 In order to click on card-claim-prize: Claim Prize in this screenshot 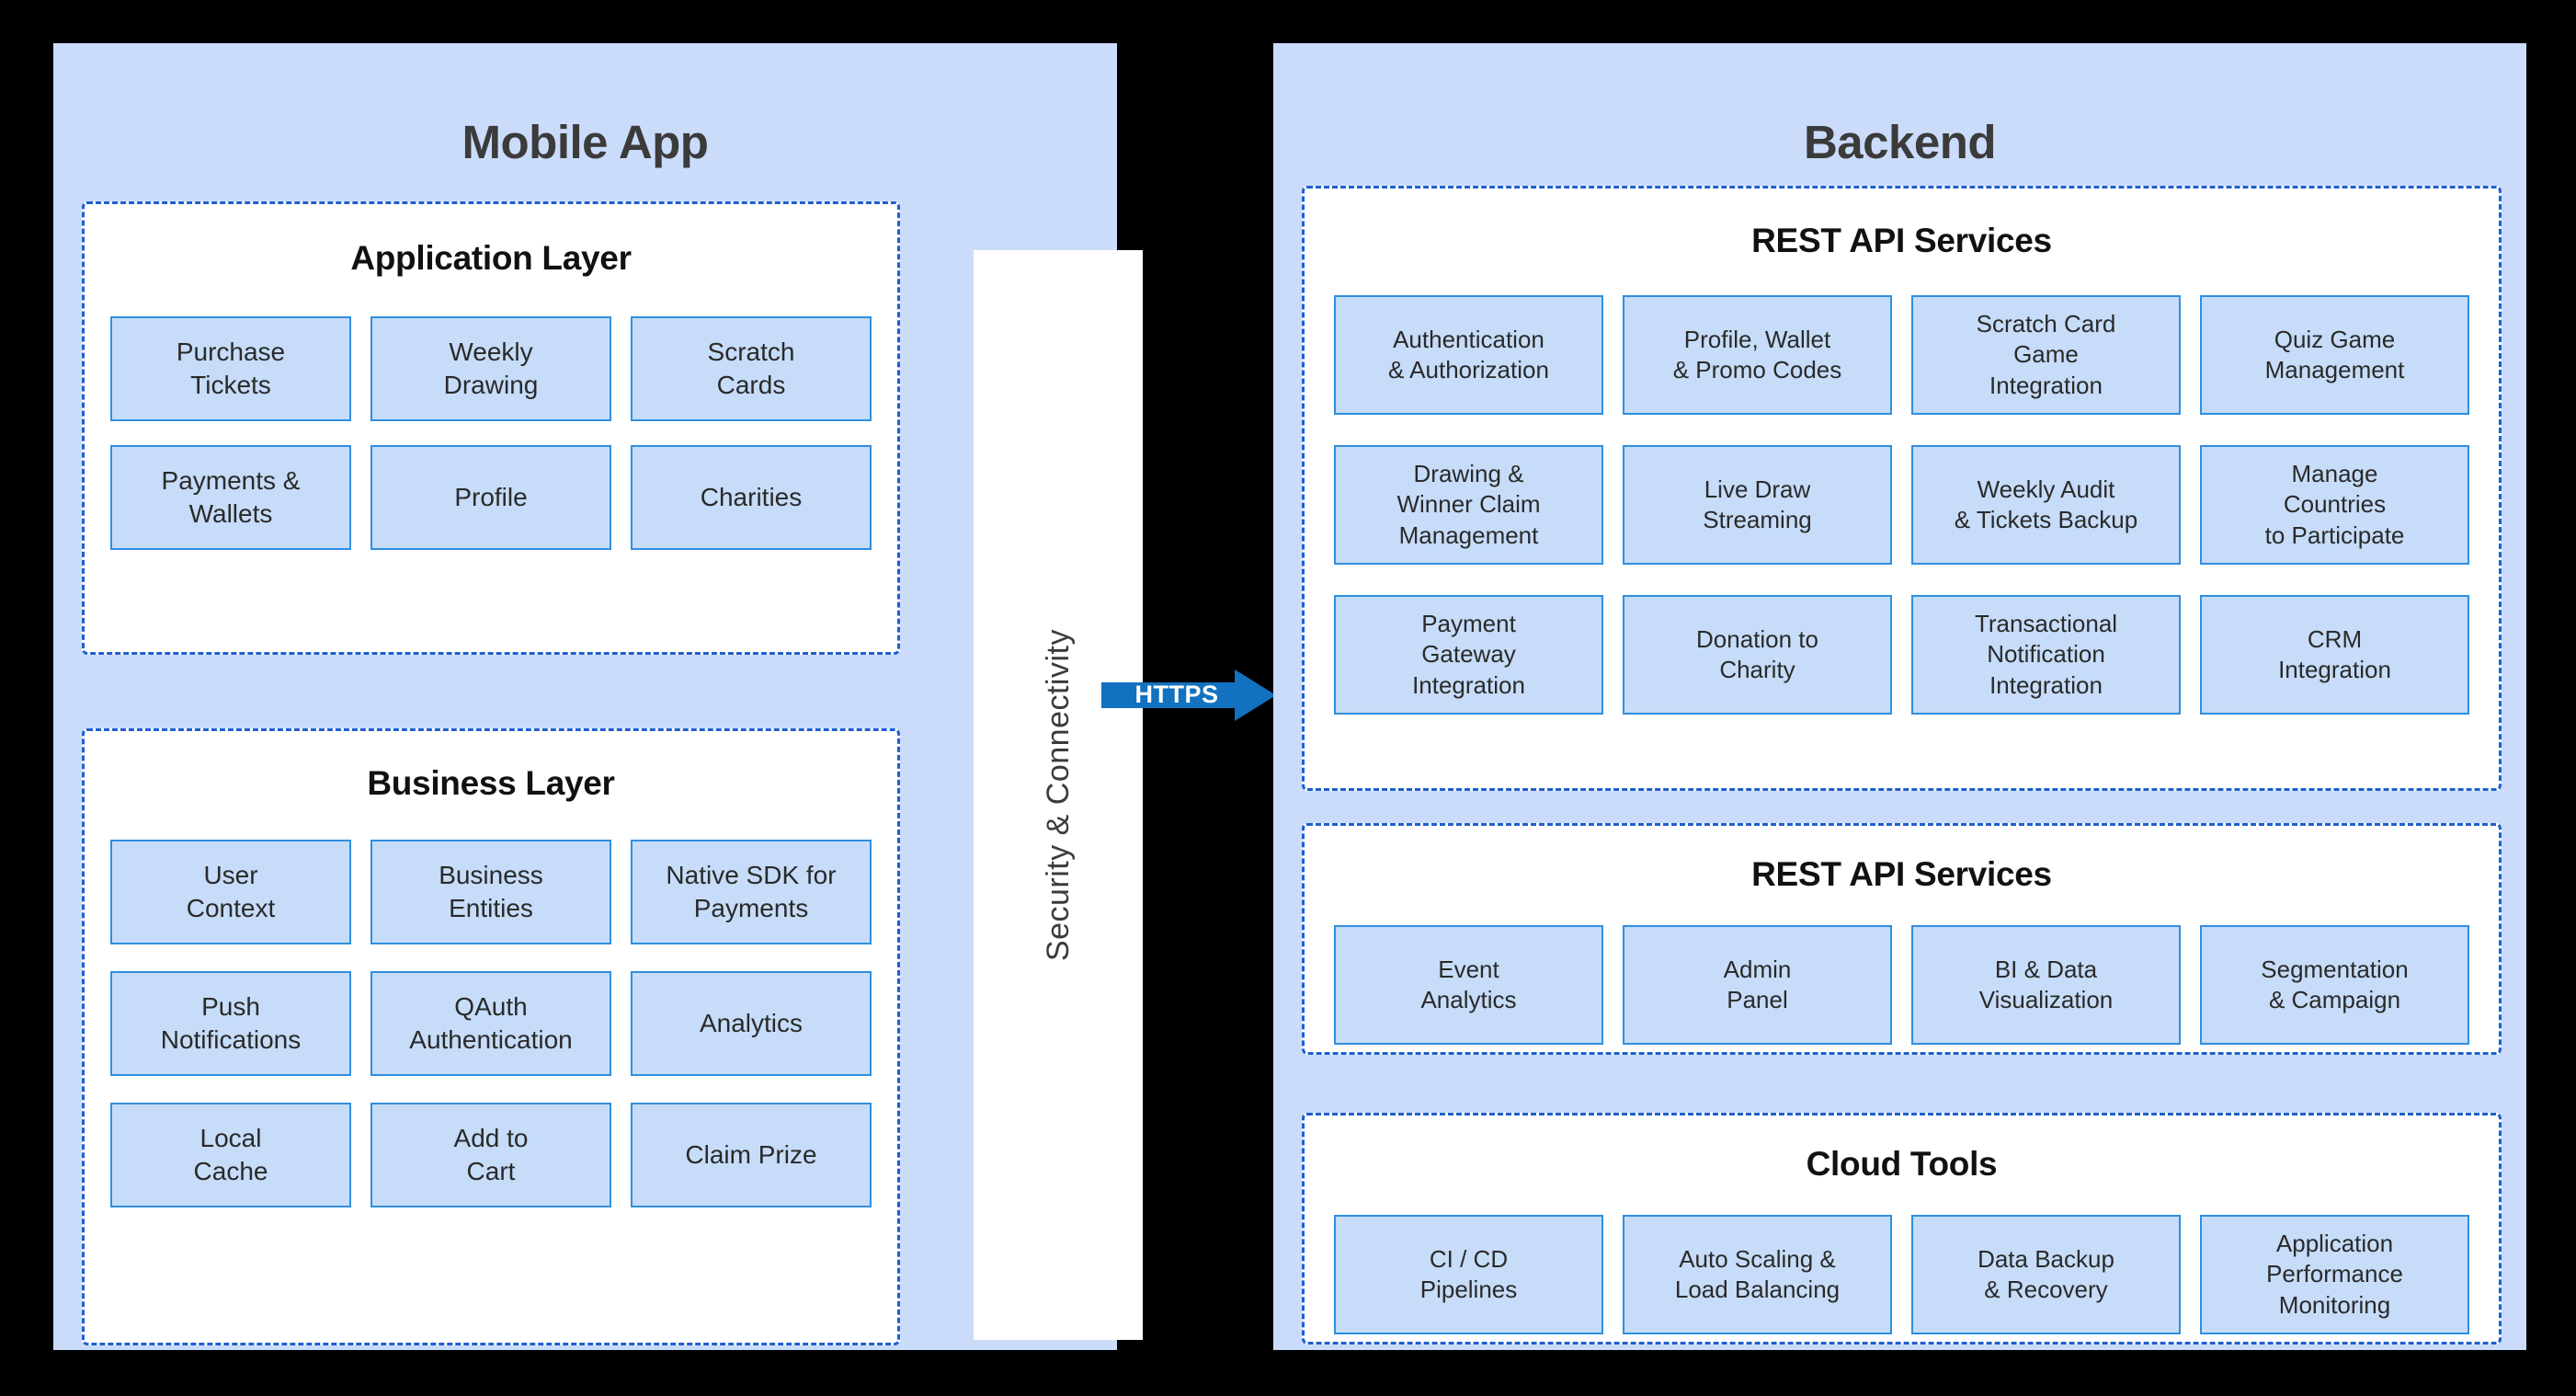, I will do `click(751, 1155)`.